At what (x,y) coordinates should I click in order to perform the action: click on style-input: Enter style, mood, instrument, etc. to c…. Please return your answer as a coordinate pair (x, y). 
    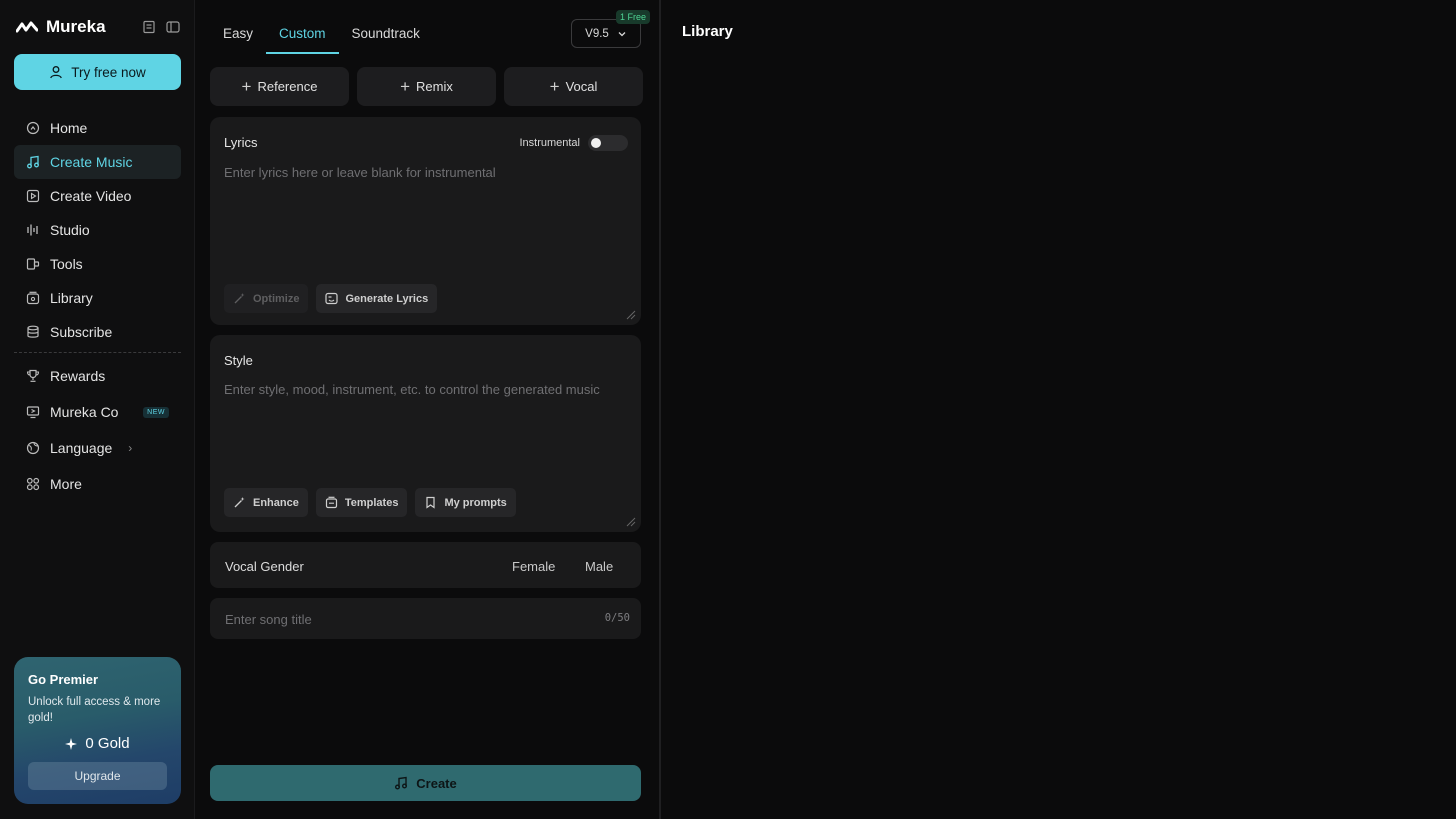
    Looking at the image, I should click on (412, 389).